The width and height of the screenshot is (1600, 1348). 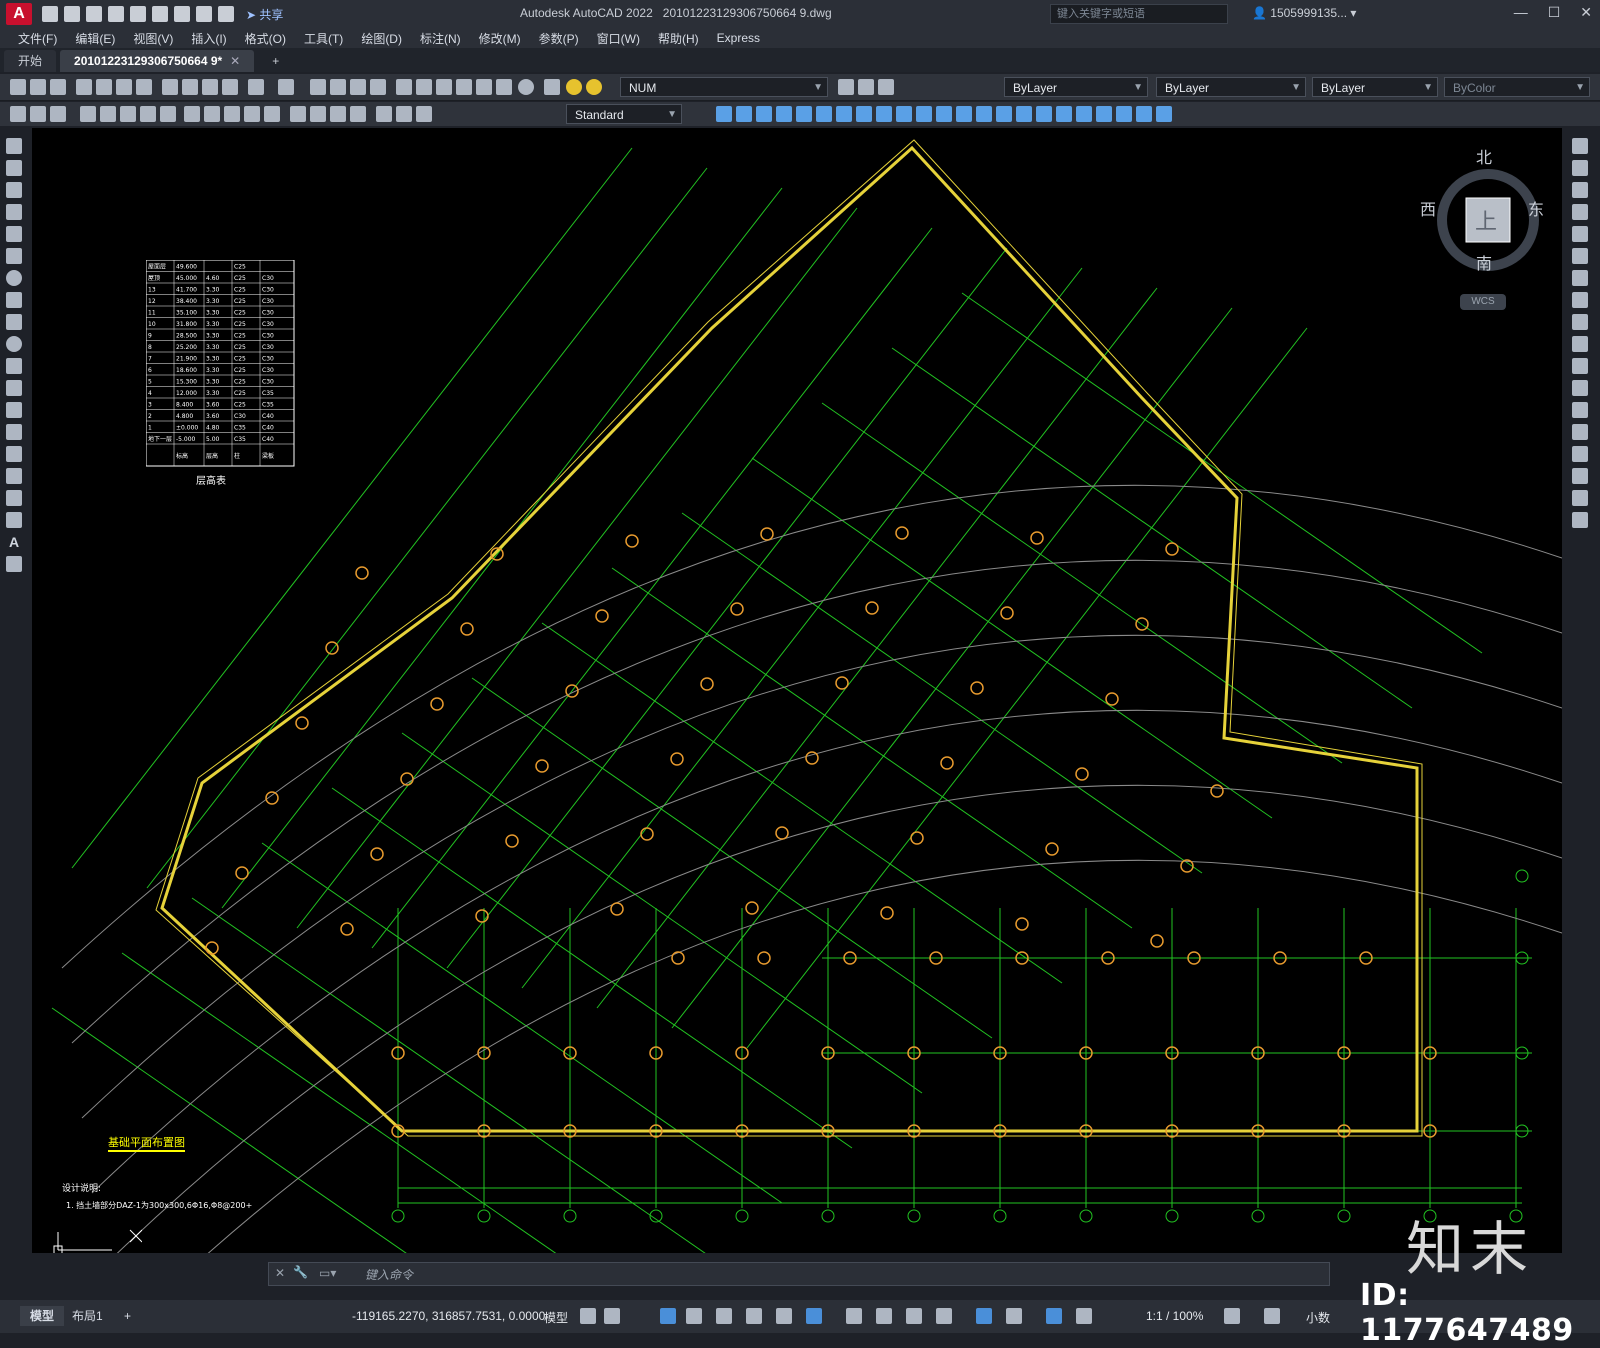 What do you see at coordinates (784, 1316) in the screenshot?
I see `object-snap-icon` at bounding box center [784, 1316].